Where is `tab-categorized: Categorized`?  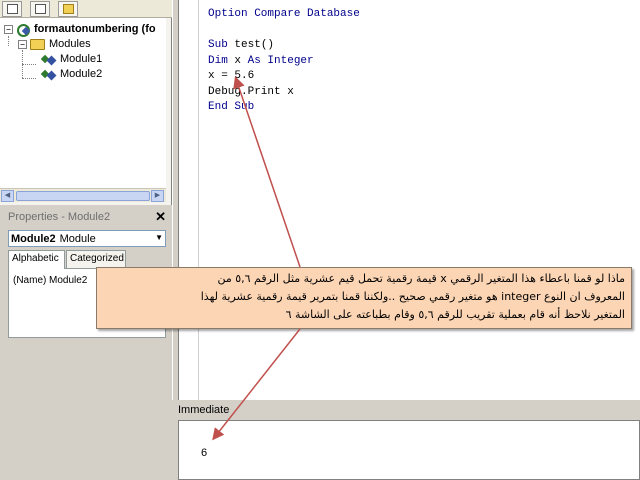 tab-categorized: Categorized is located at coordinates (96, 259).